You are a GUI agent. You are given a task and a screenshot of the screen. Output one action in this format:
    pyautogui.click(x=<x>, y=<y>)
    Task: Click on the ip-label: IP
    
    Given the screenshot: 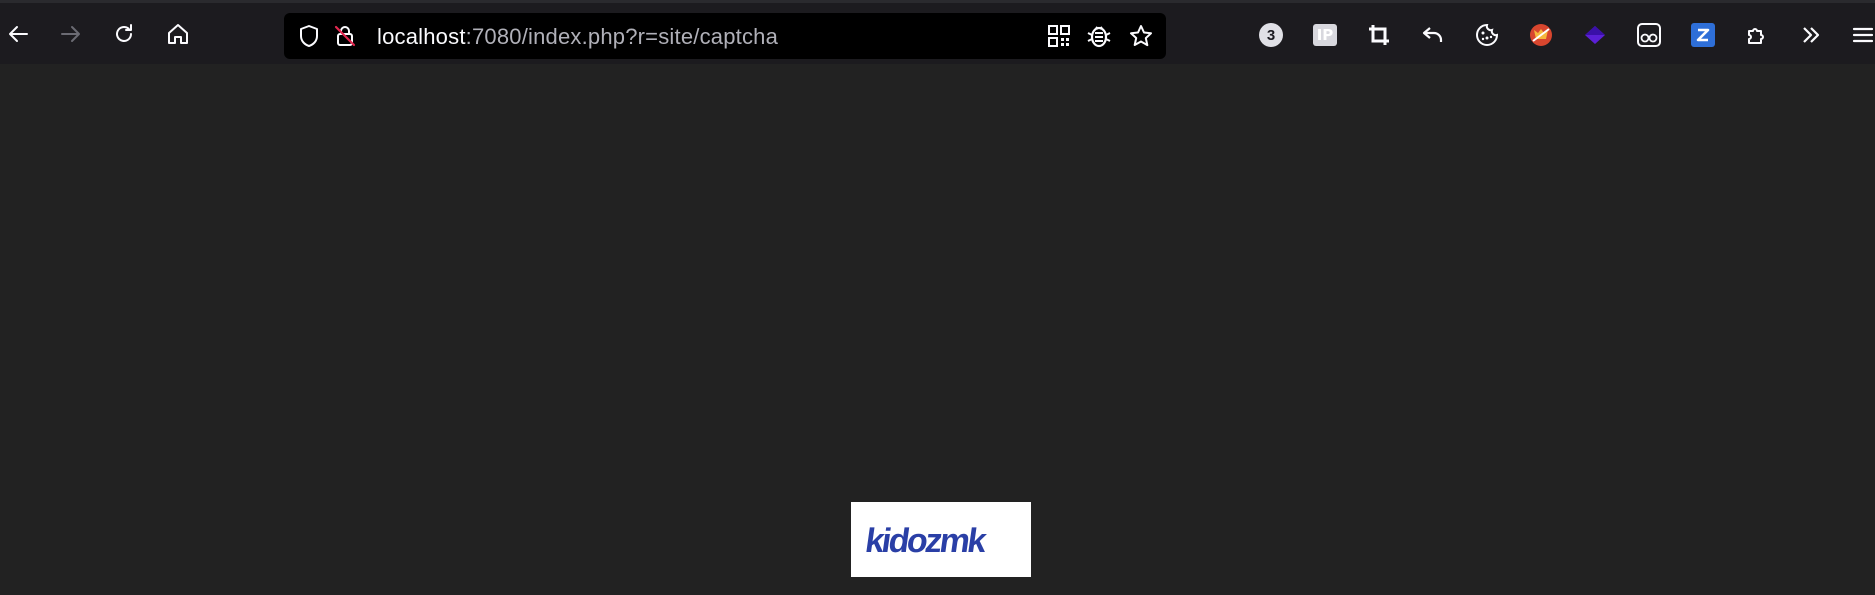 What is the action you would take?
    pyautogui.click(x=1325, y=35)
    